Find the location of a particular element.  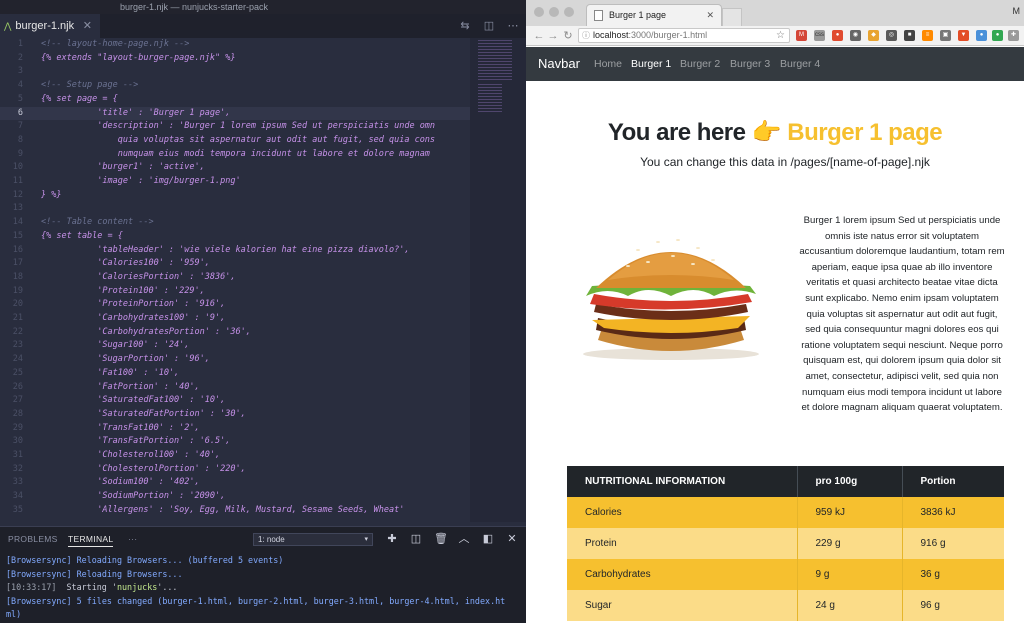

close-window-button is located at coordinates (539, 12).